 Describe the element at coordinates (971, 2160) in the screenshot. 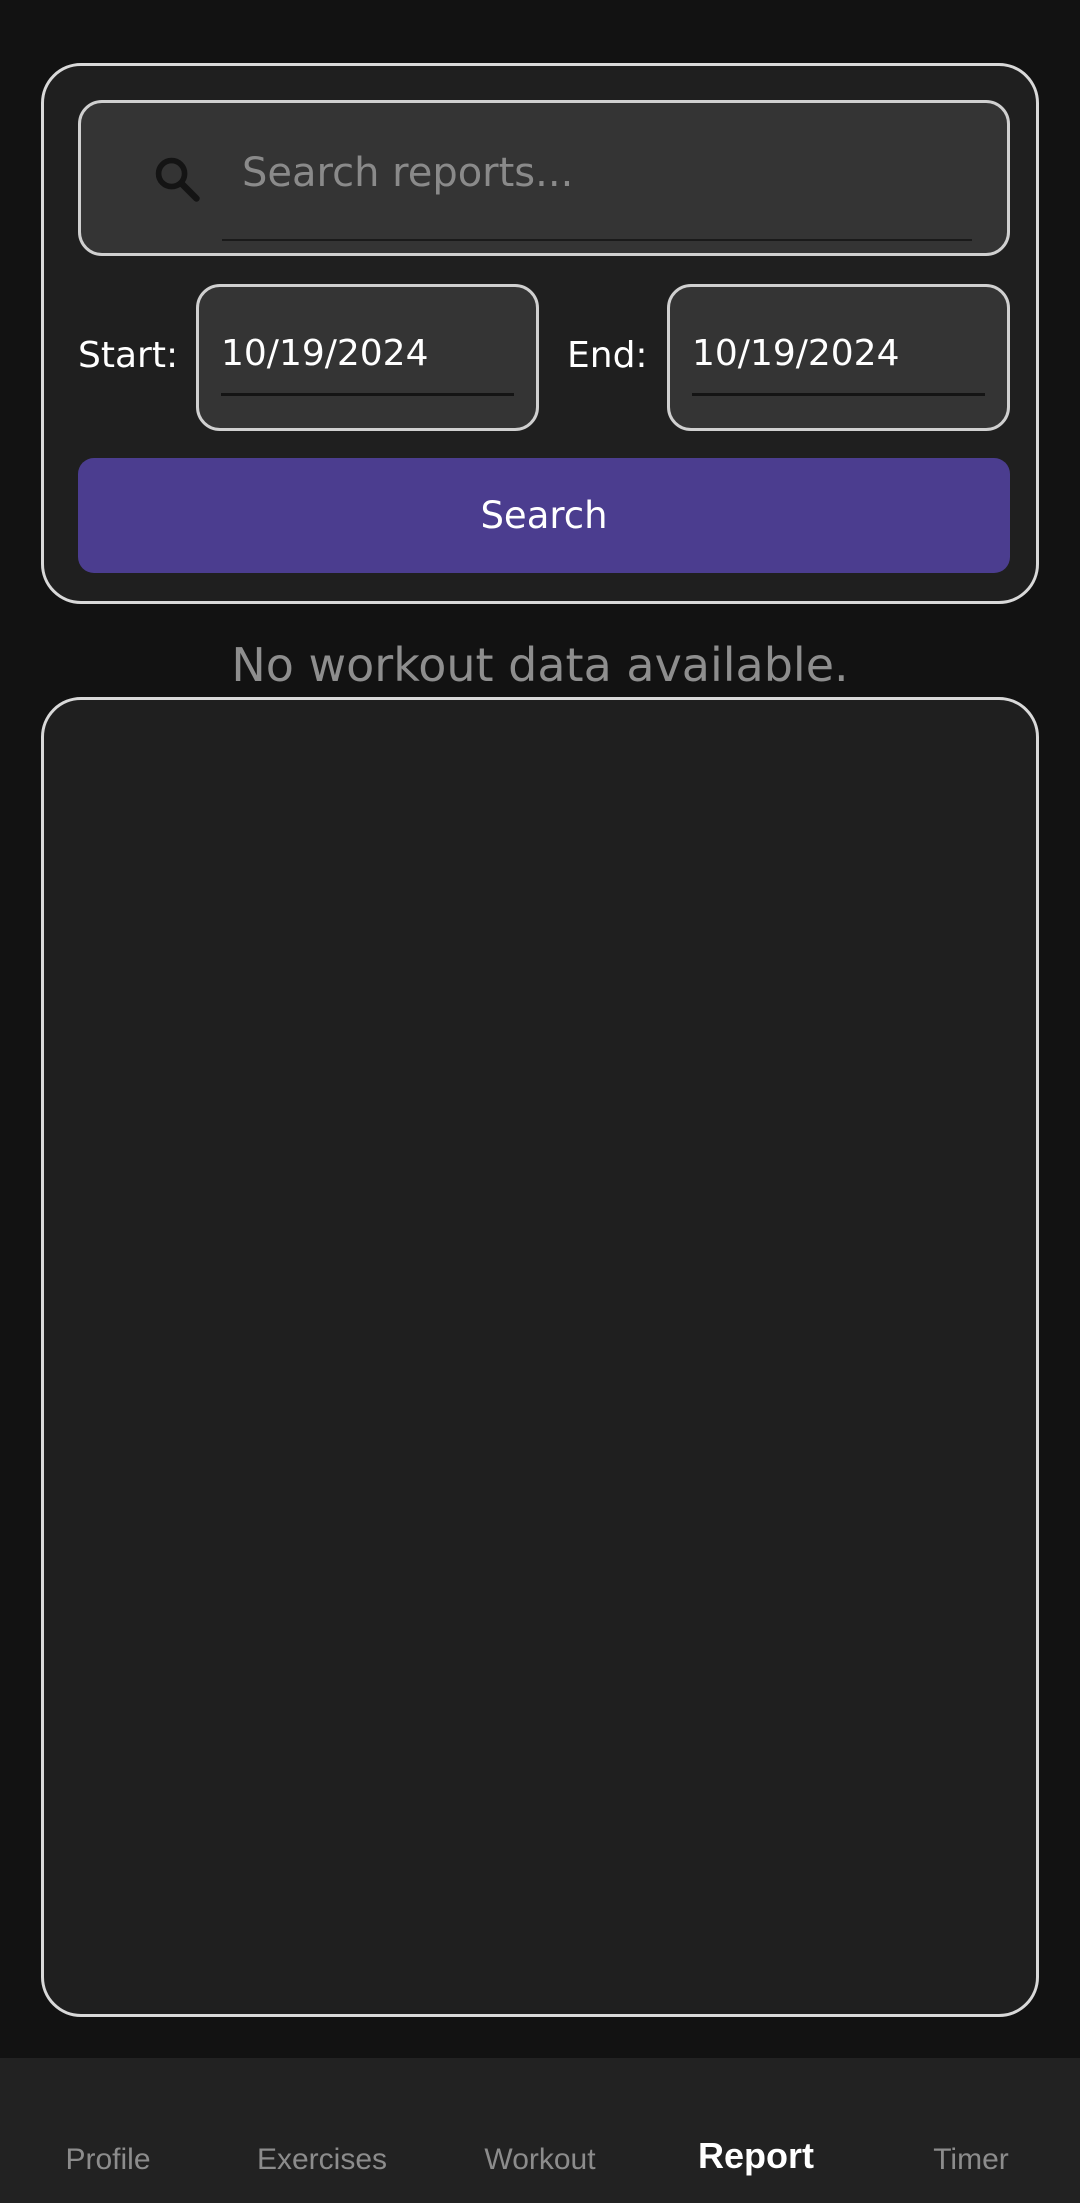

I see `nav-tab-timer: Timer` at that location.